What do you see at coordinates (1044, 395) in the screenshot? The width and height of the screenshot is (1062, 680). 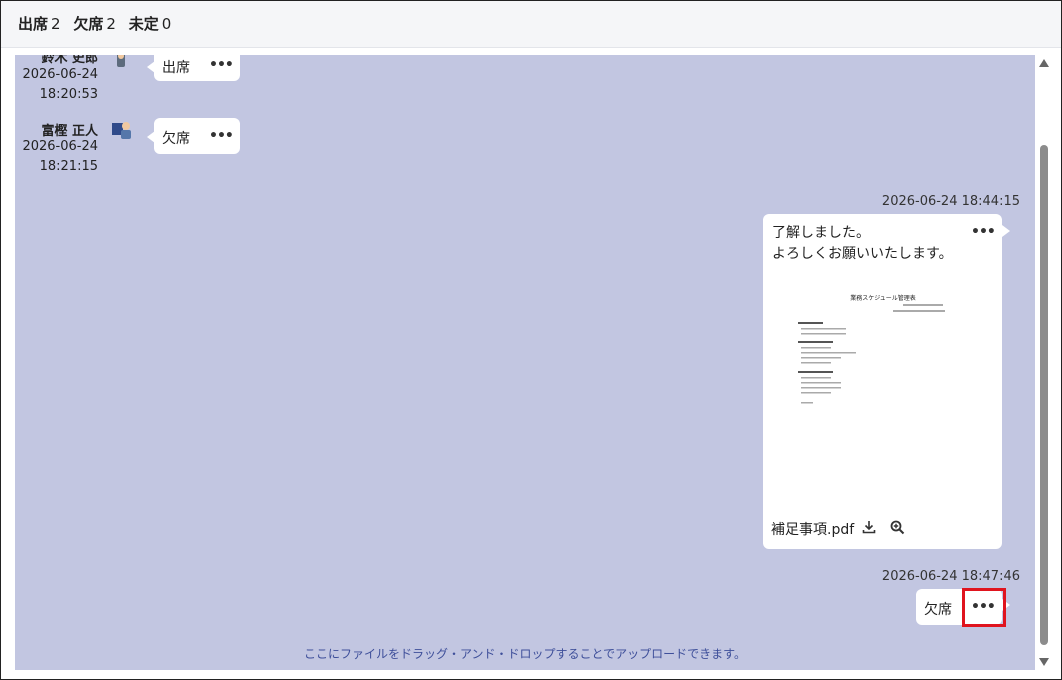 I see `scrollbar-thumb` at bounding box center [1044, 395].